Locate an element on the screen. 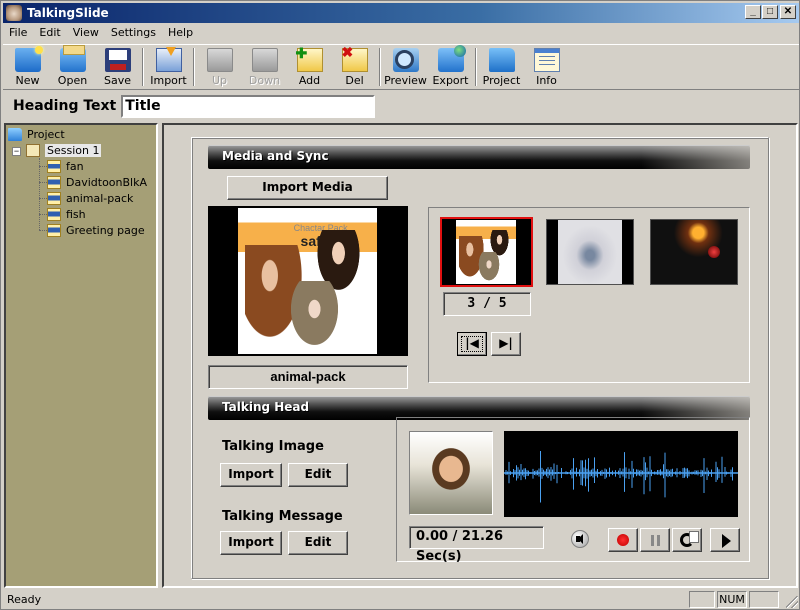 This screenshot has height=610, width=800. tree-item-slide: DavidtoonBlkA is located at coordinates (97, 182).